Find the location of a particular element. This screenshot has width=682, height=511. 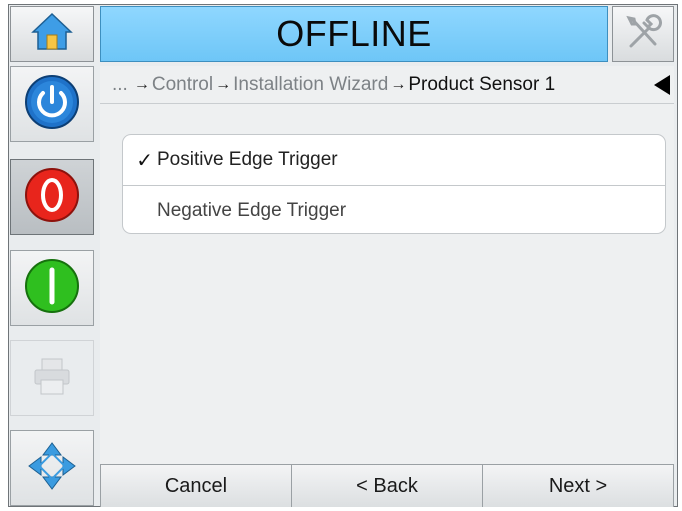

back-button: < Back is located at coordinates (387, 485).